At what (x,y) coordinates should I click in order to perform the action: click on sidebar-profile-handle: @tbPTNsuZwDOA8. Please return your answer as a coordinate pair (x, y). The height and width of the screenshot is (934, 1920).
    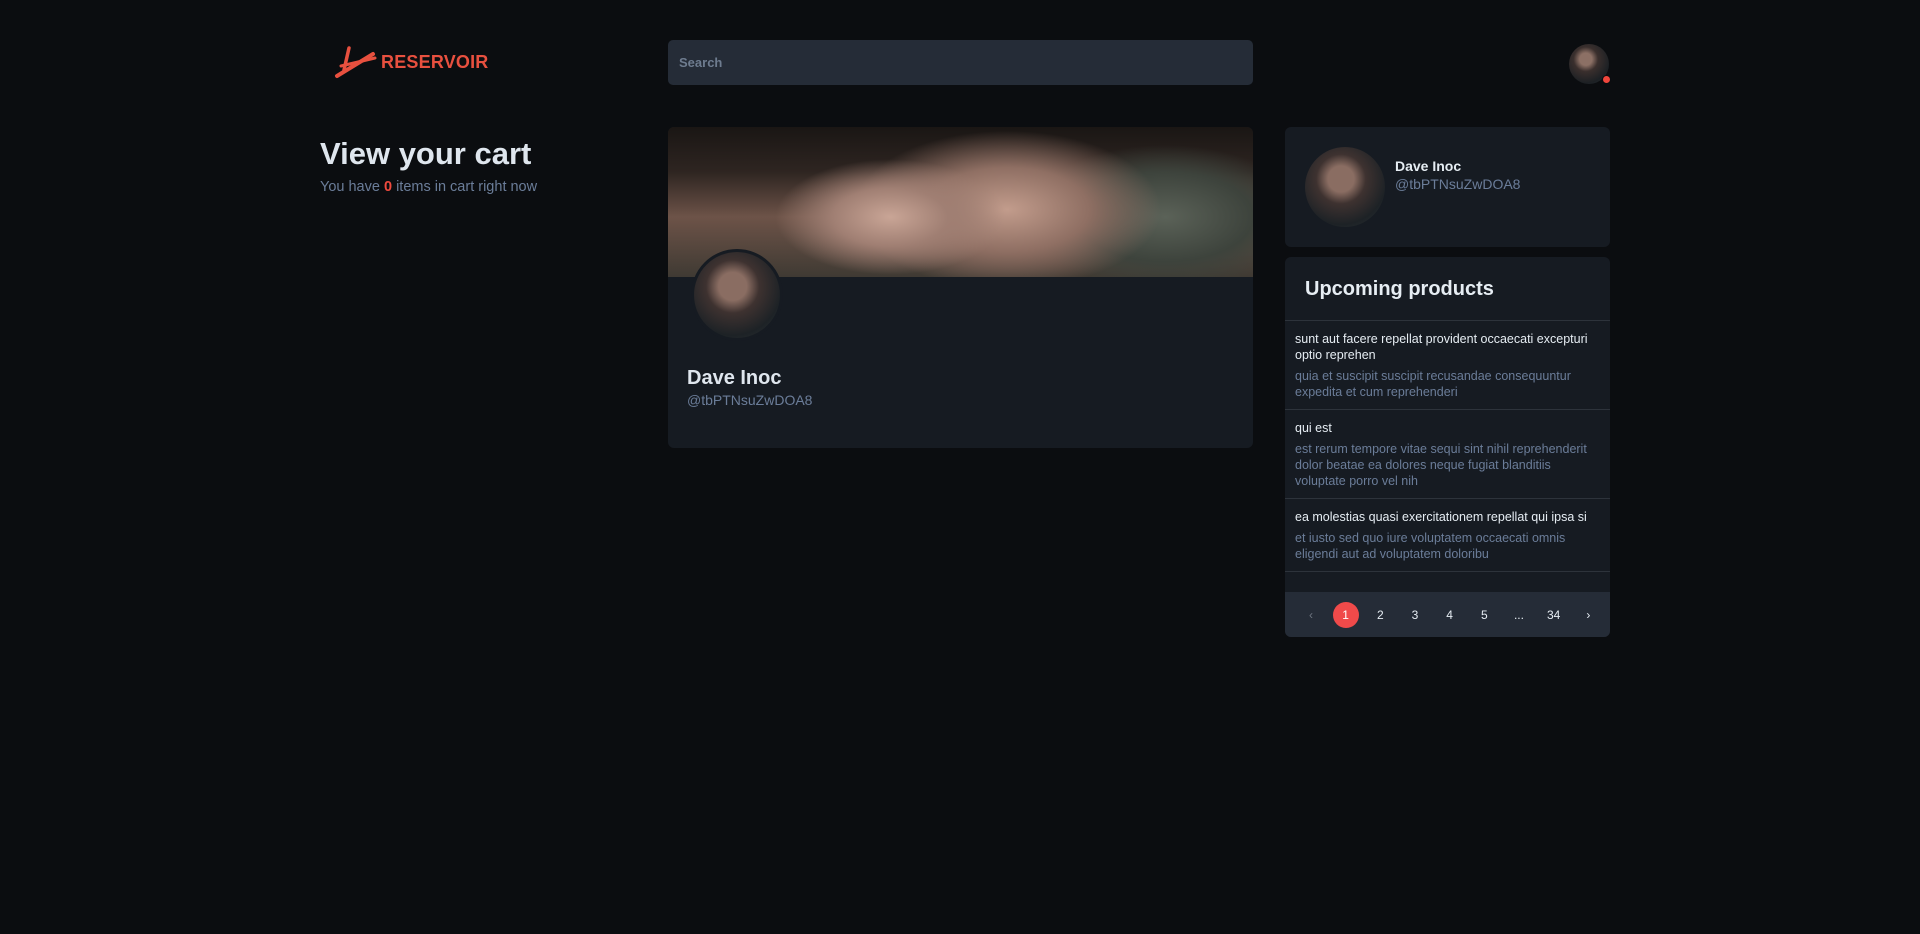
    Looking at the image, I should click on (1458, 184).